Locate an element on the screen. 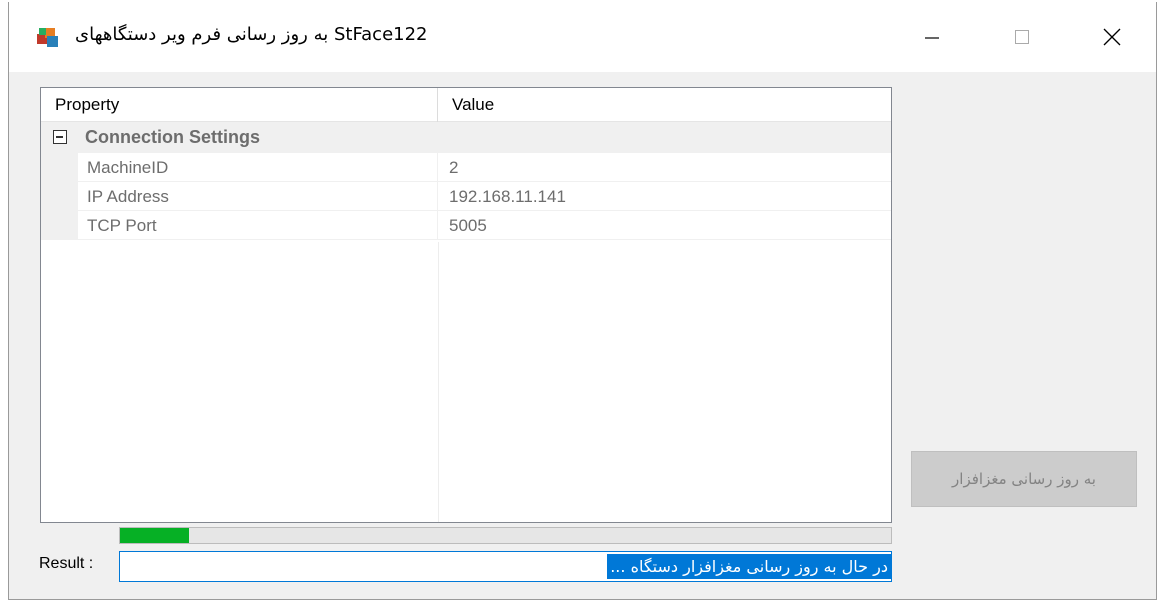 The image size is (1157, 600). column-header-value: Value is located at coordinates (664, 105).